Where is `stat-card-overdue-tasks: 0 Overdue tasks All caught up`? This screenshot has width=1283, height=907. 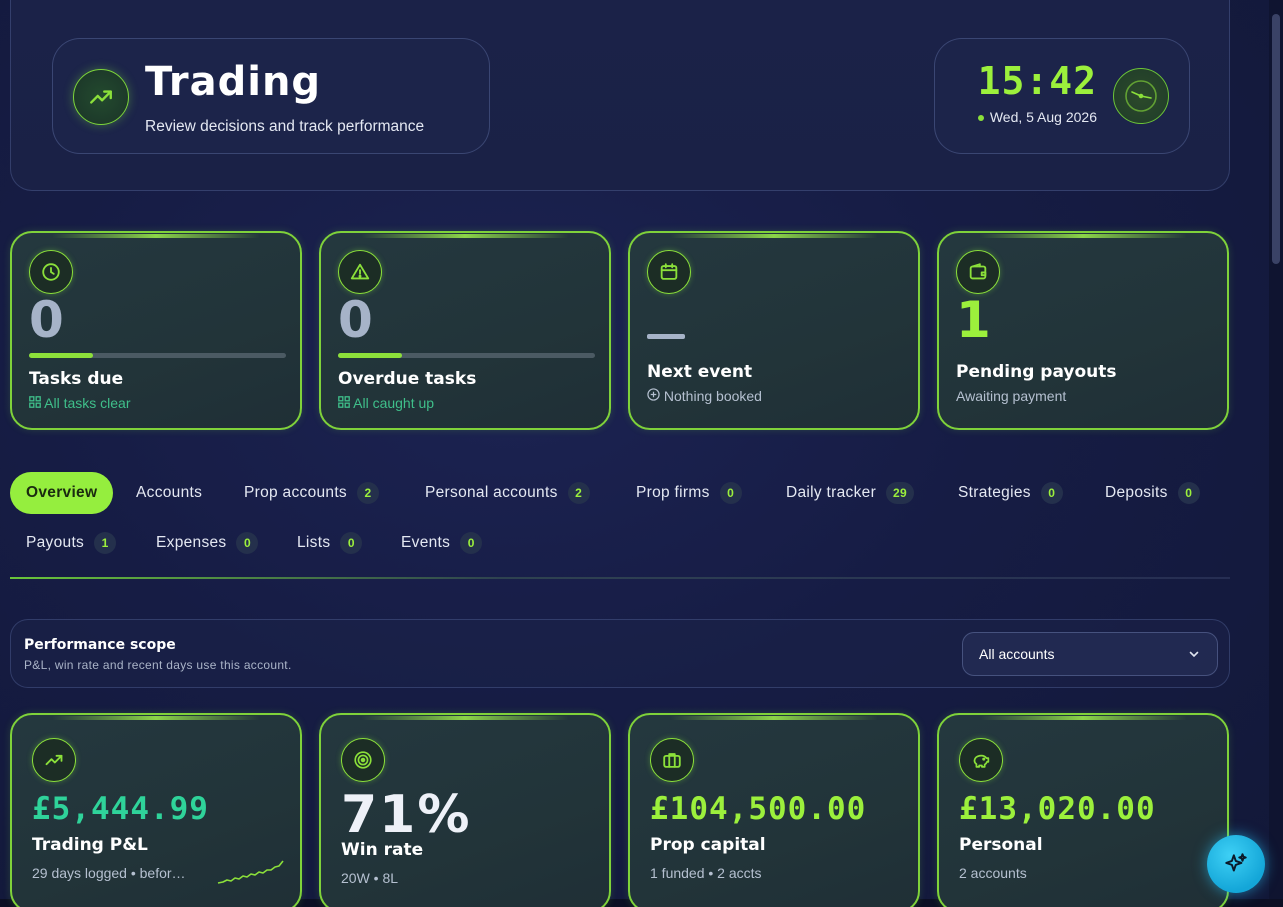
stat-card-overdue-tasks: 0 Overdue tasks All caught up is located at coordinates (465, 330).